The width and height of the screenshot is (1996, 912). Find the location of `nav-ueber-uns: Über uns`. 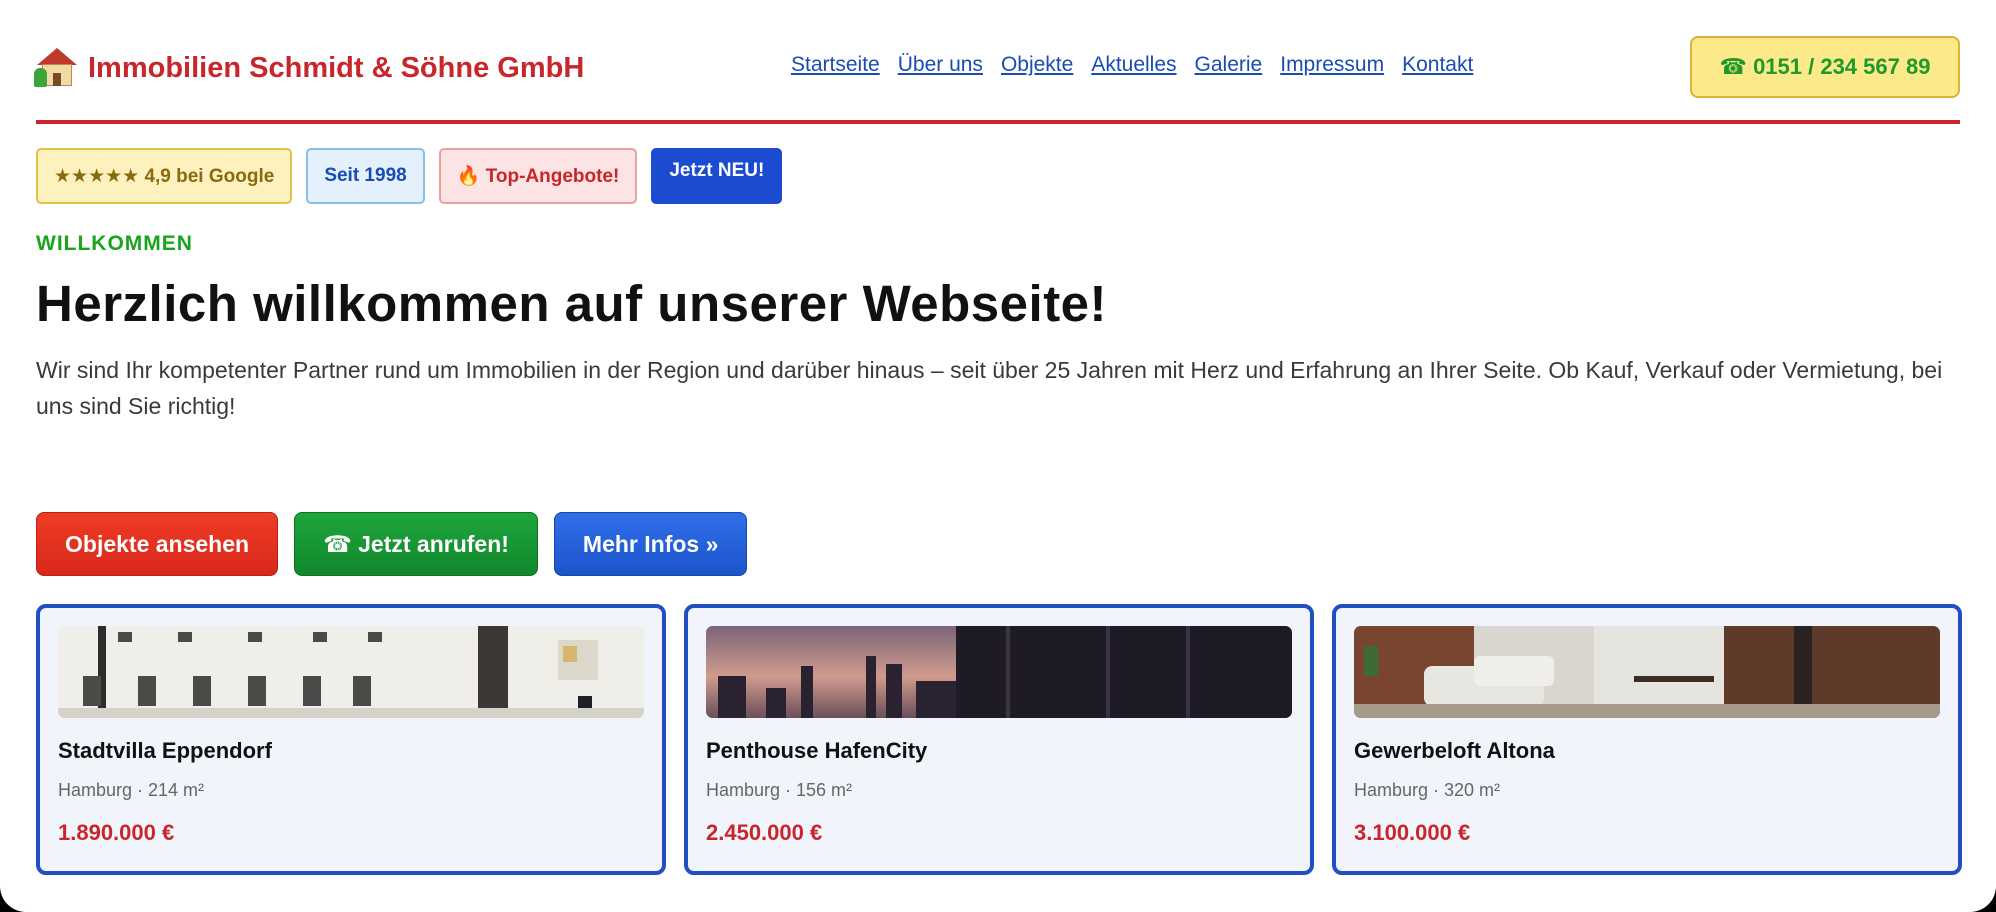

nav-ueber-uns: Über uns is located at coordinates (940, 65).